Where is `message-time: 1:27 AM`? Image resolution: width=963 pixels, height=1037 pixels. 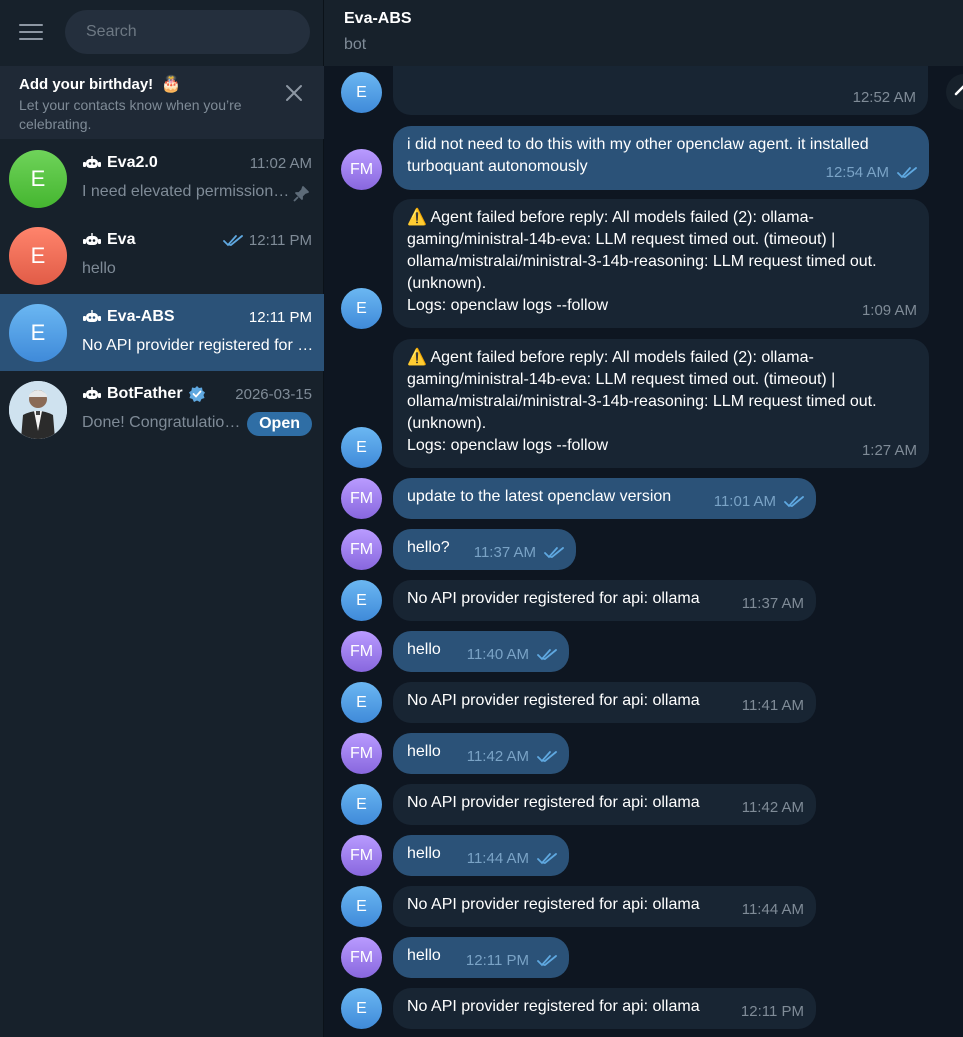
message-time: 1:27 AM is located at coordinates (889, 451).